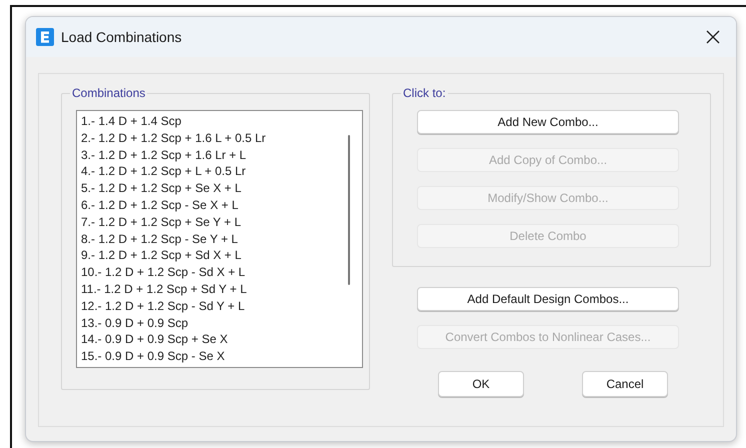  I want to click on group-label: Combinations, so click(108, 93).